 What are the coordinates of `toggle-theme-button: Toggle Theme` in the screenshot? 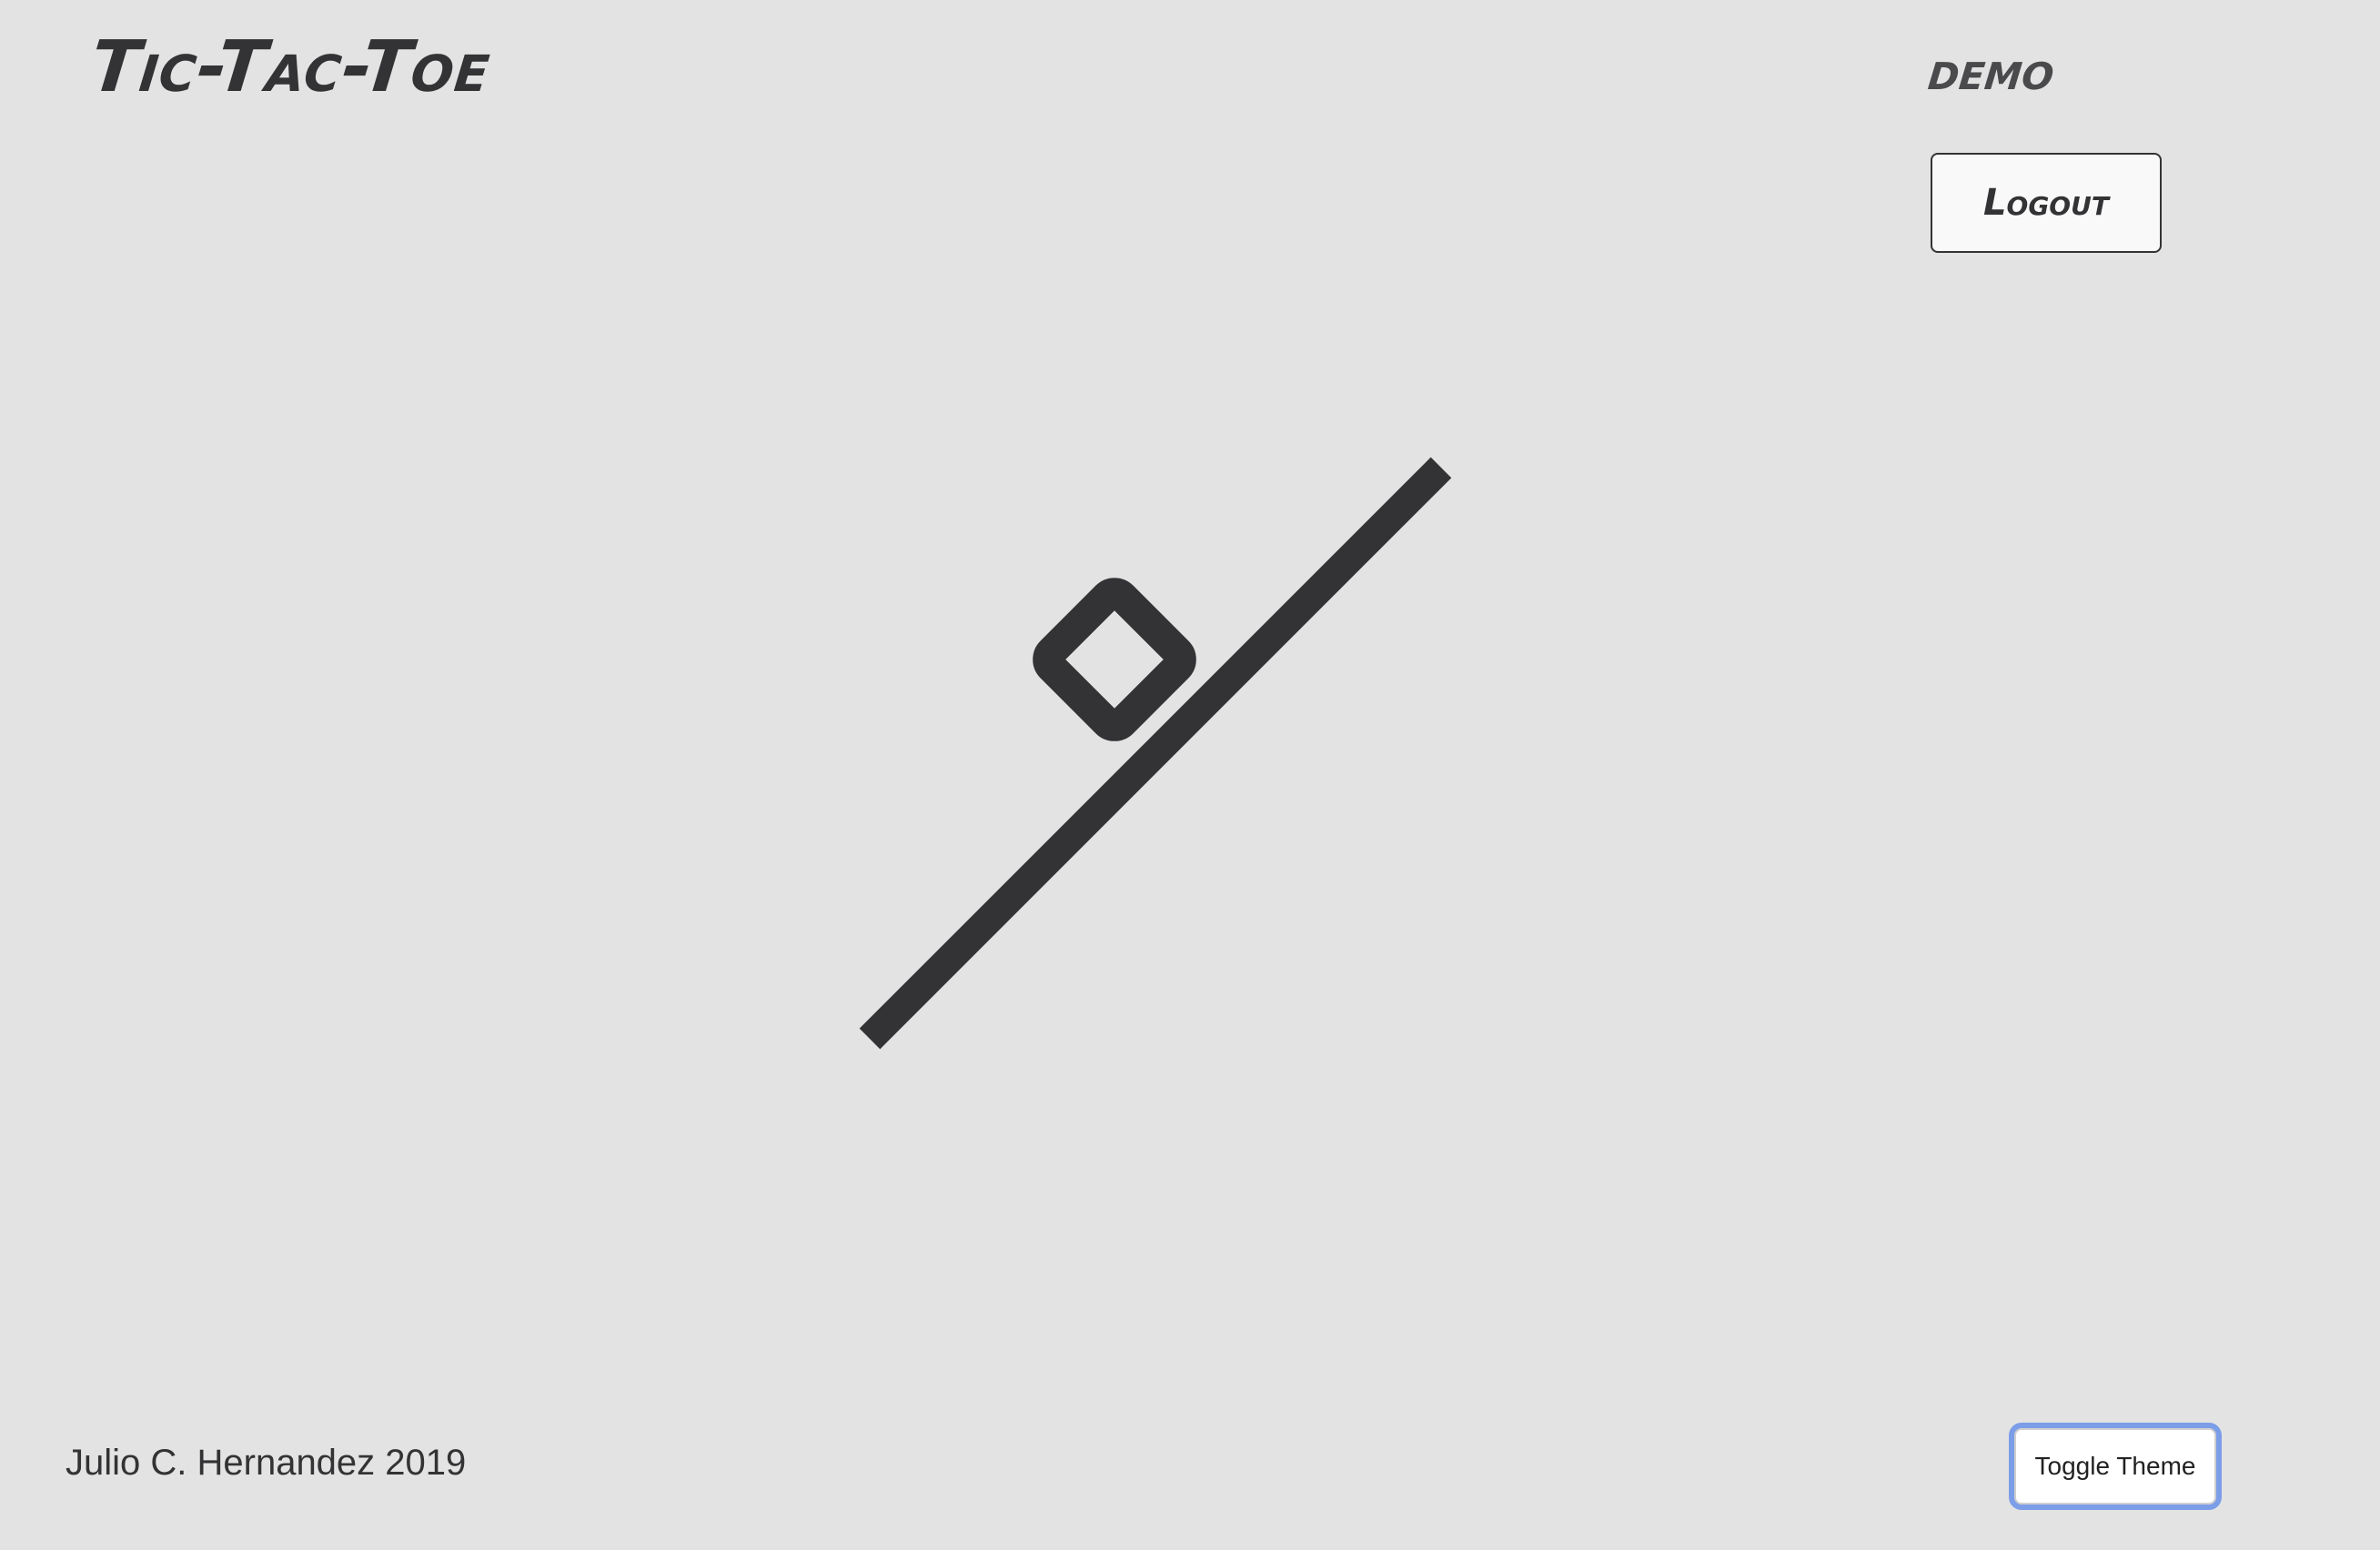 It's located at (2115, 1466).